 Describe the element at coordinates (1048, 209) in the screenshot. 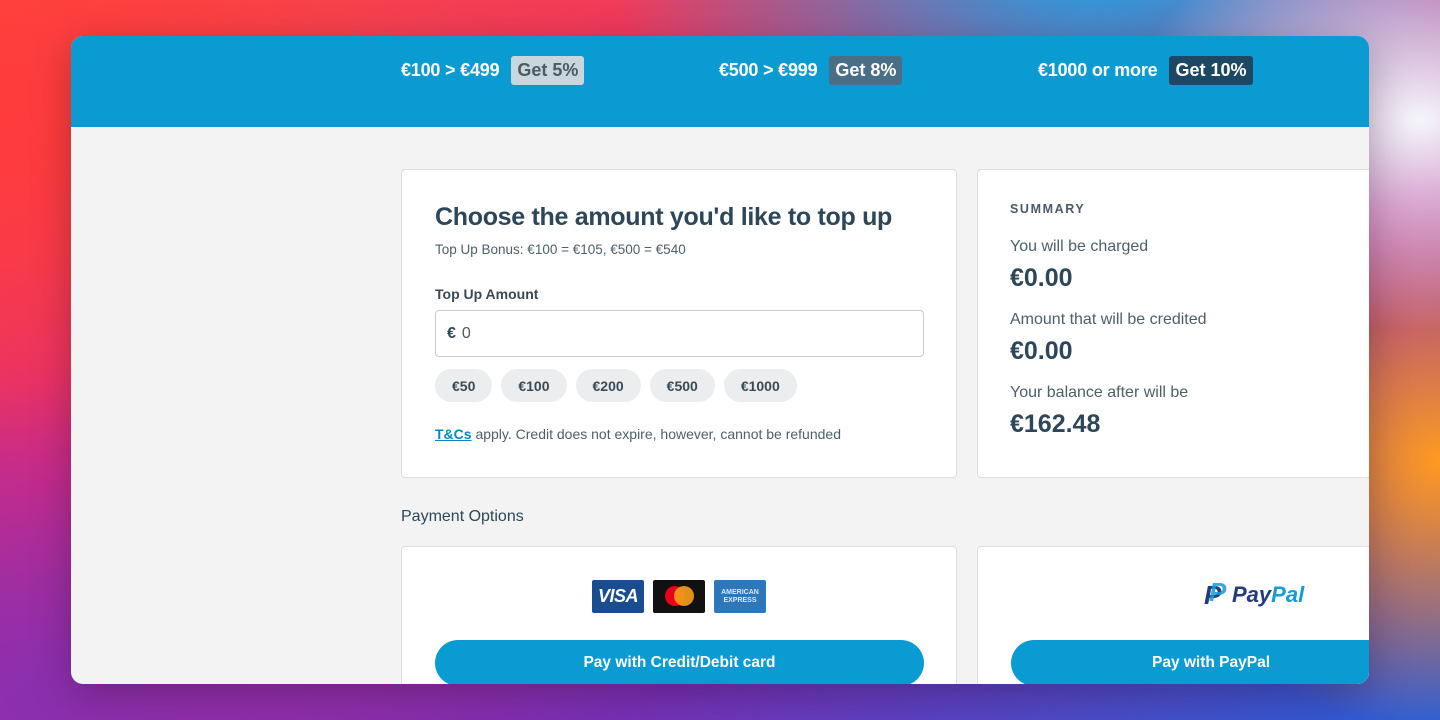

I see `summary-heading: SUMMARY` at that location.